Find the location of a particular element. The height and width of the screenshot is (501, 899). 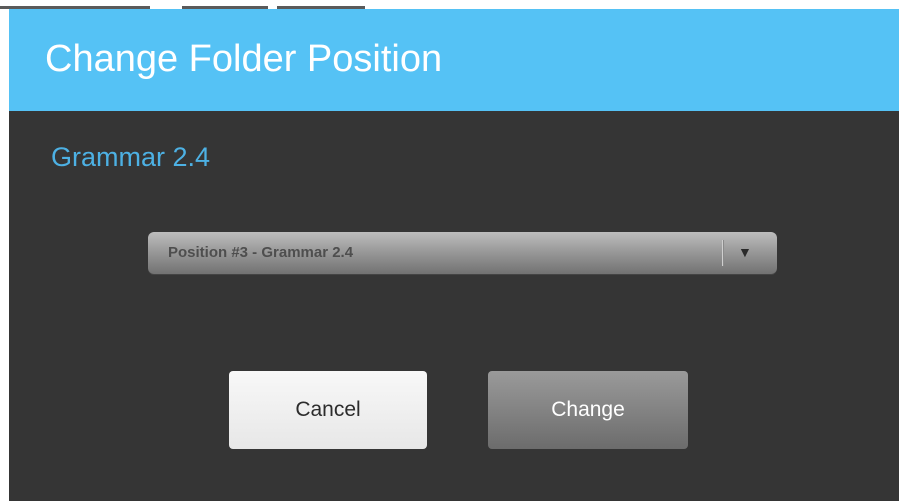

change-button: Change is located at coordinates (588, 410).